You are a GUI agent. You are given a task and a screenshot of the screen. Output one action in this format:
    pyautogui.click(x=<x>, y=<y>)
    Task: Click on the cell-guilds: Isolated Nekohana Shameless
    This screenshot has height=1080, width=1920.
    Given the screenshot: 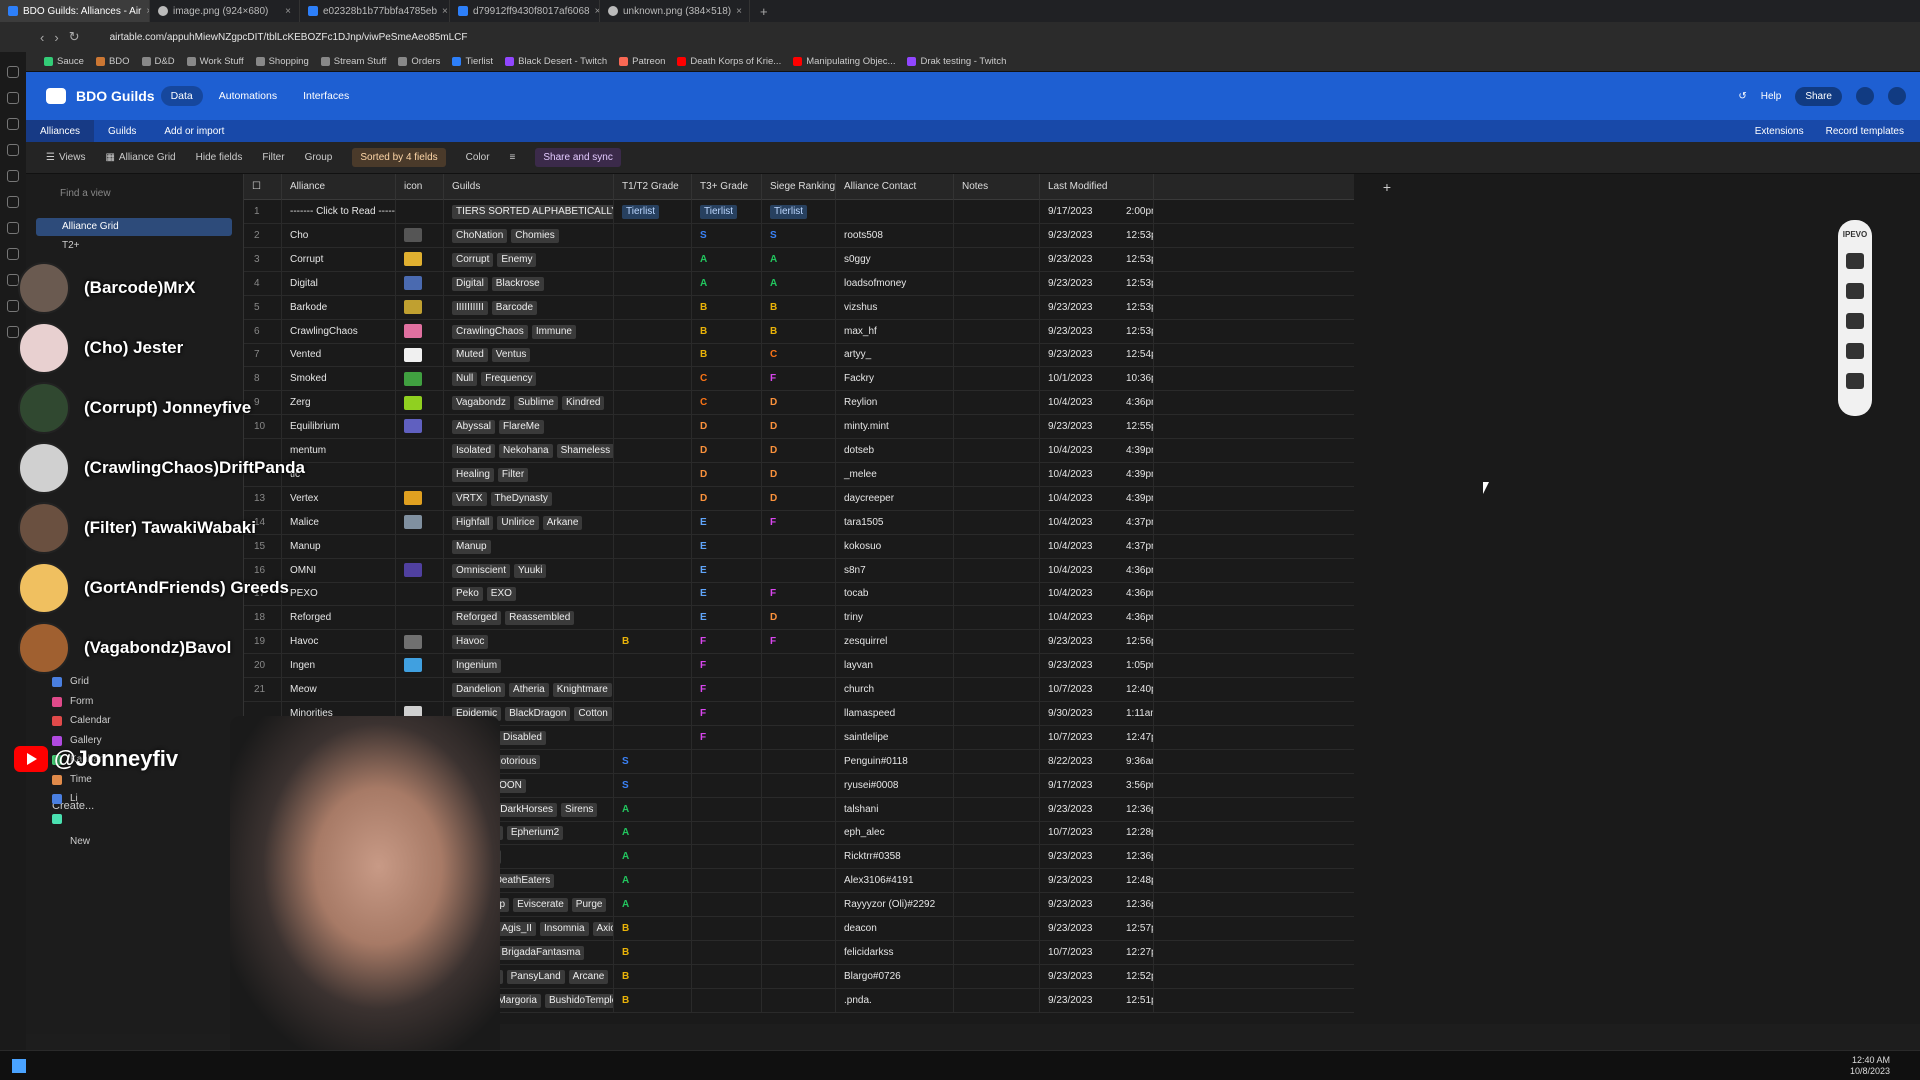 What is the action you would take?
    pyautogui.click(x=529, y=451)
    